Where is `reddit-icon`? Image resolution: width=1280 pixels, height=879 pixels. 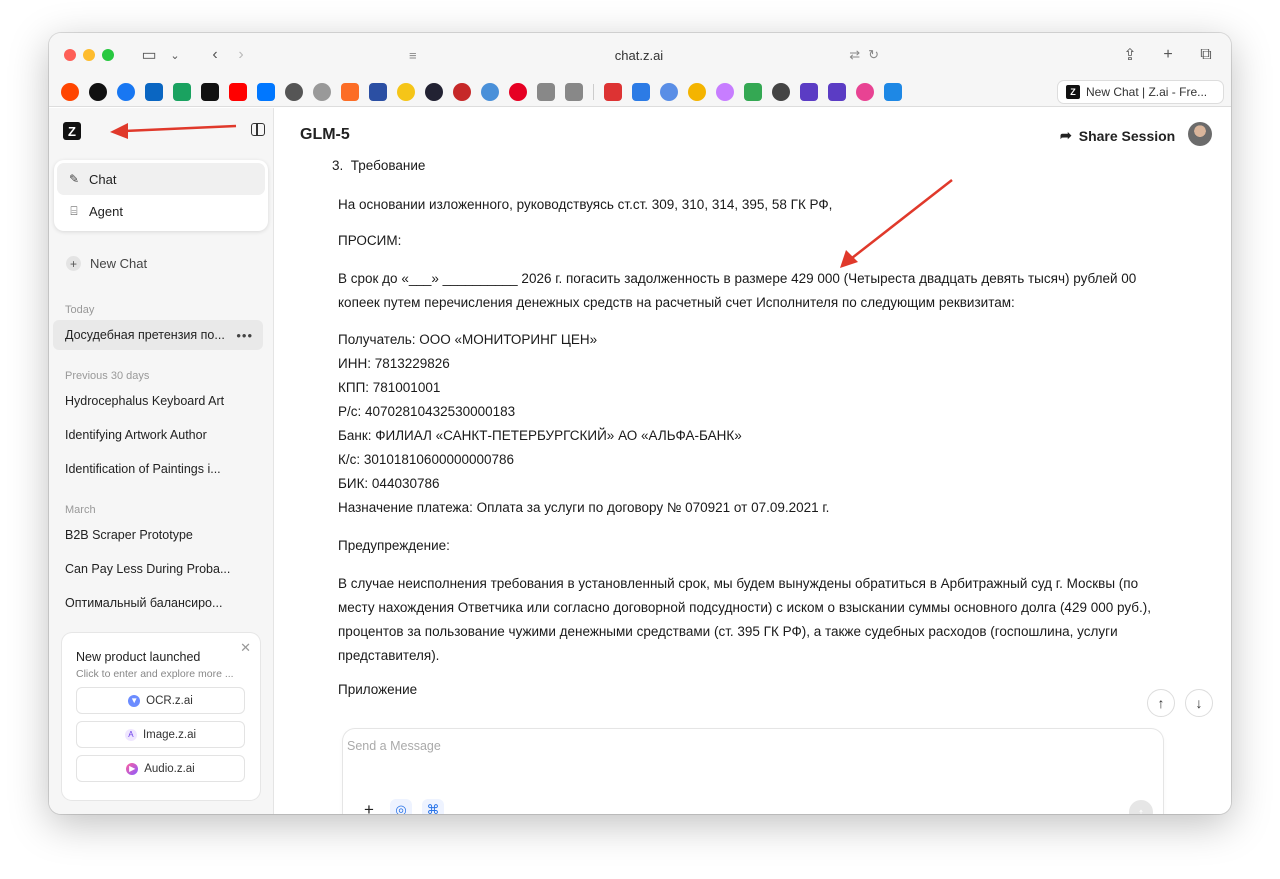 reddit-icon is located at coordinates (70, 91).